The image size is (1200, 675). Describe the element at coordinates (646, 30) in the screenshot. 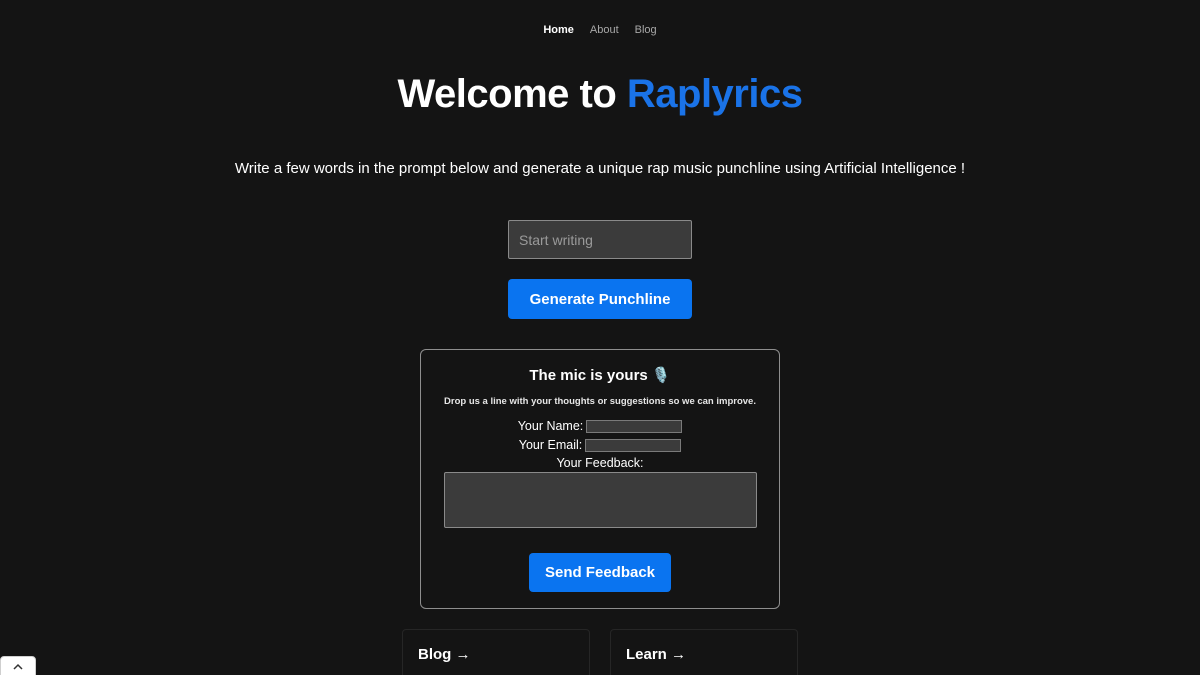

I see `nav-blog: Blog` at that location.